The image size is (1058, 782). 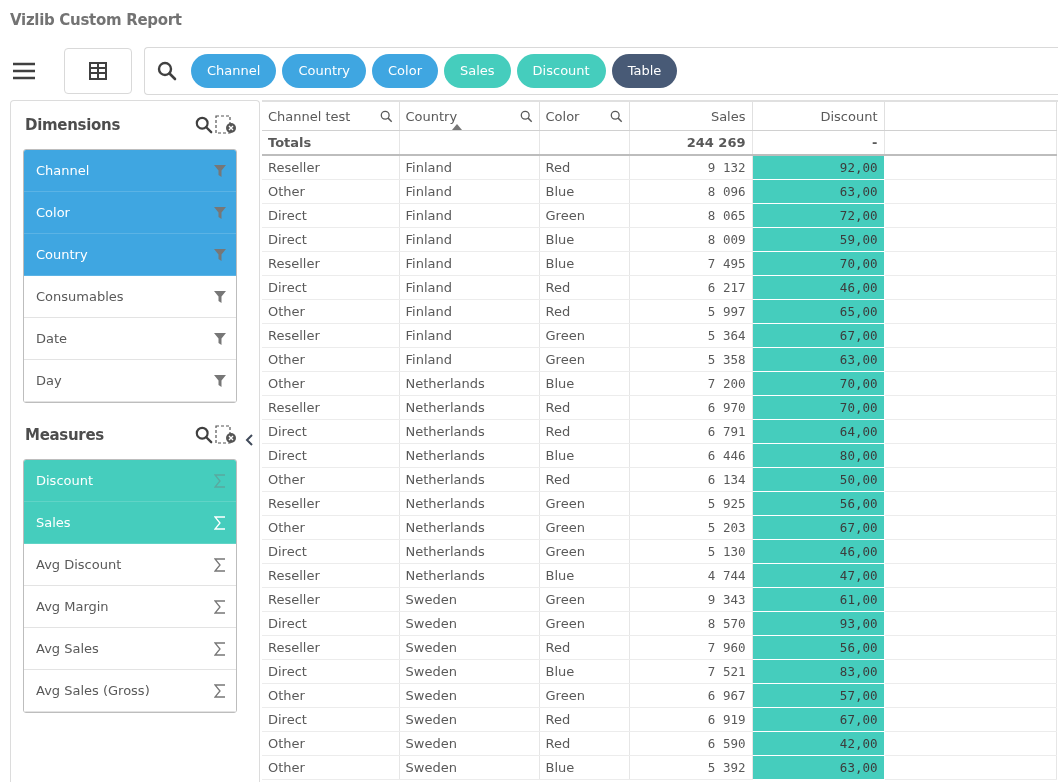 What do you see at coordinates (98, 70) in the screenshot?
I see `table-view-button` at bounding box center [98, 70].